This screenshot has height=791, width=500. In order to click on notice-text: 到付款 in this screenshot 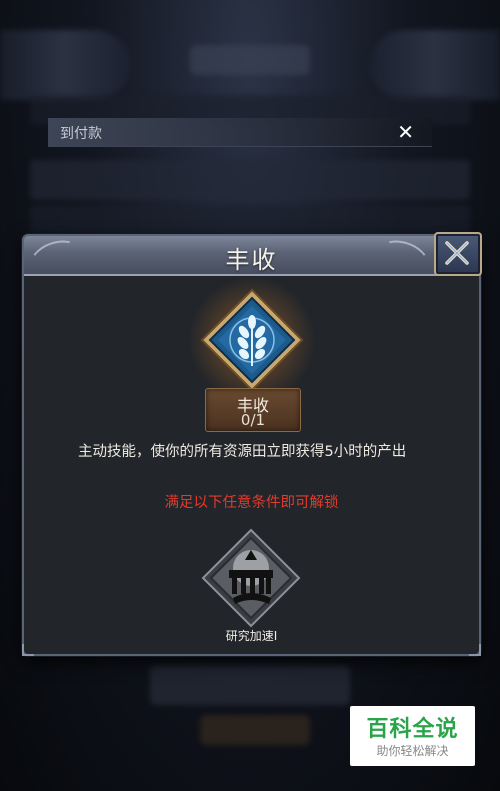, I will do `click(81, 134)`.